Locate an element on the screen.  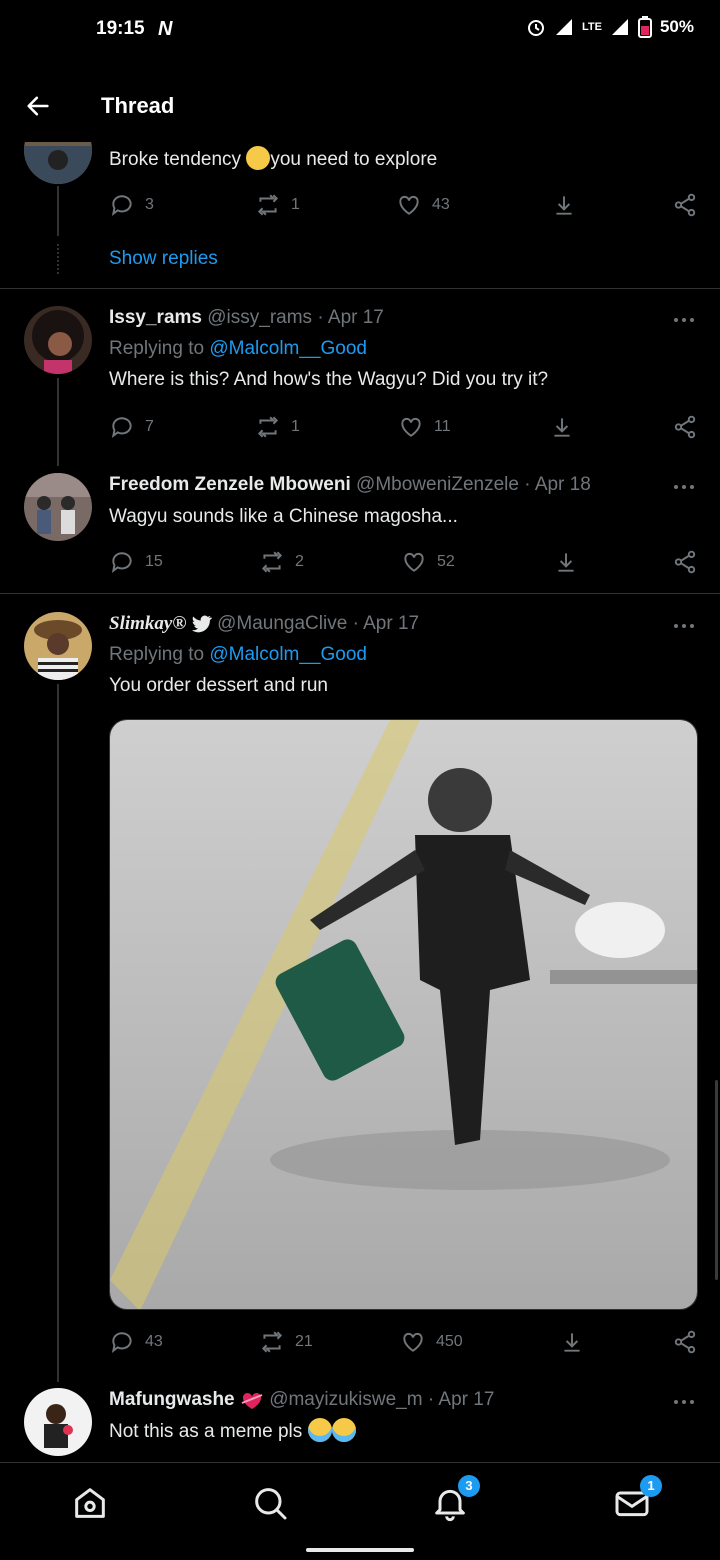
status-bar: 19:15 N LTE 50% is located at coordinates (360, 30).